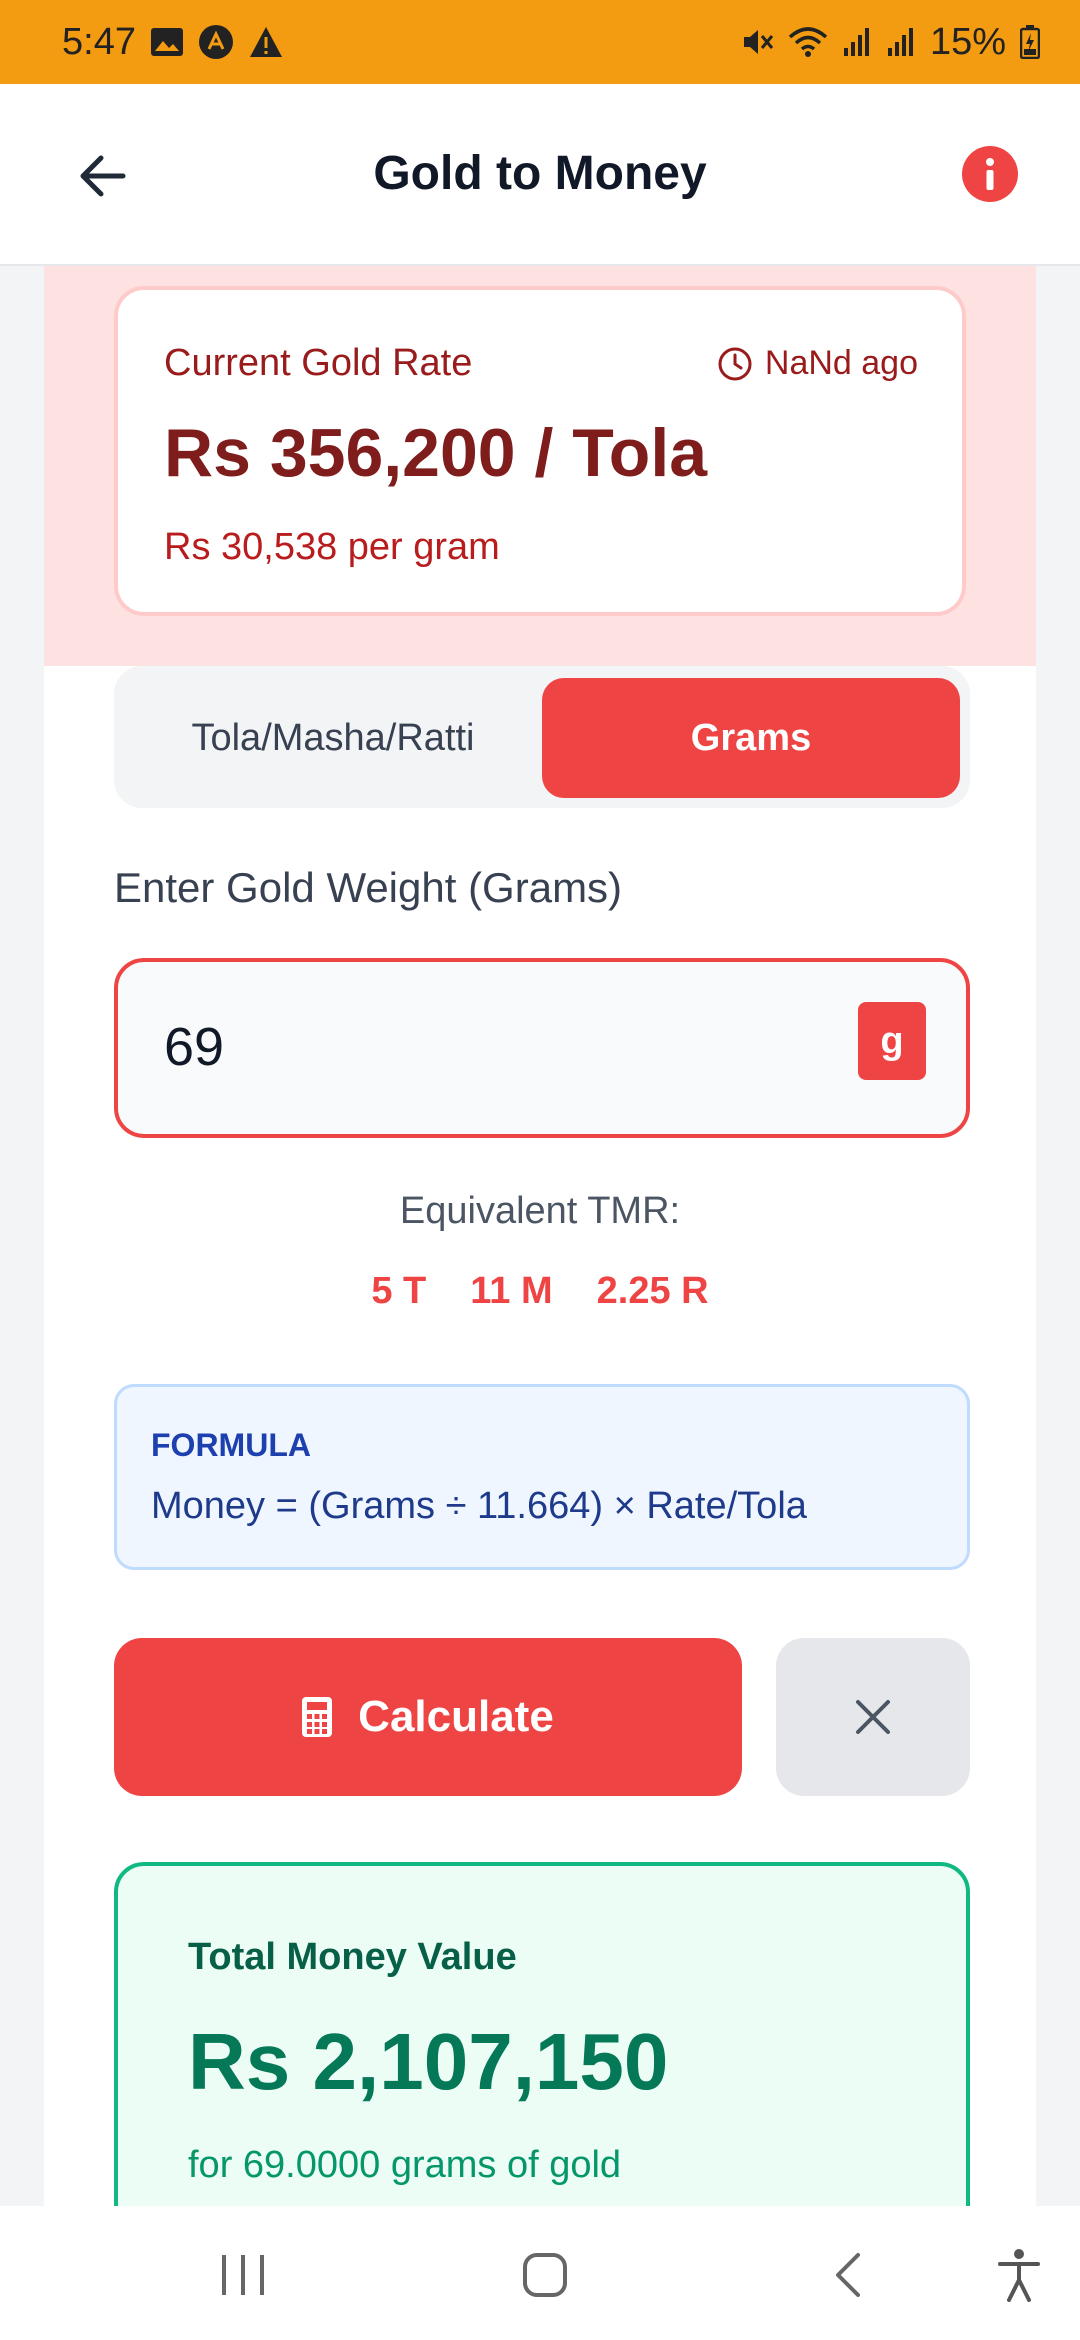 This screenshot has width=1080, height=2340. I want to click on weight-label: Enter Gold Weight (Grams), so click(368, 887).